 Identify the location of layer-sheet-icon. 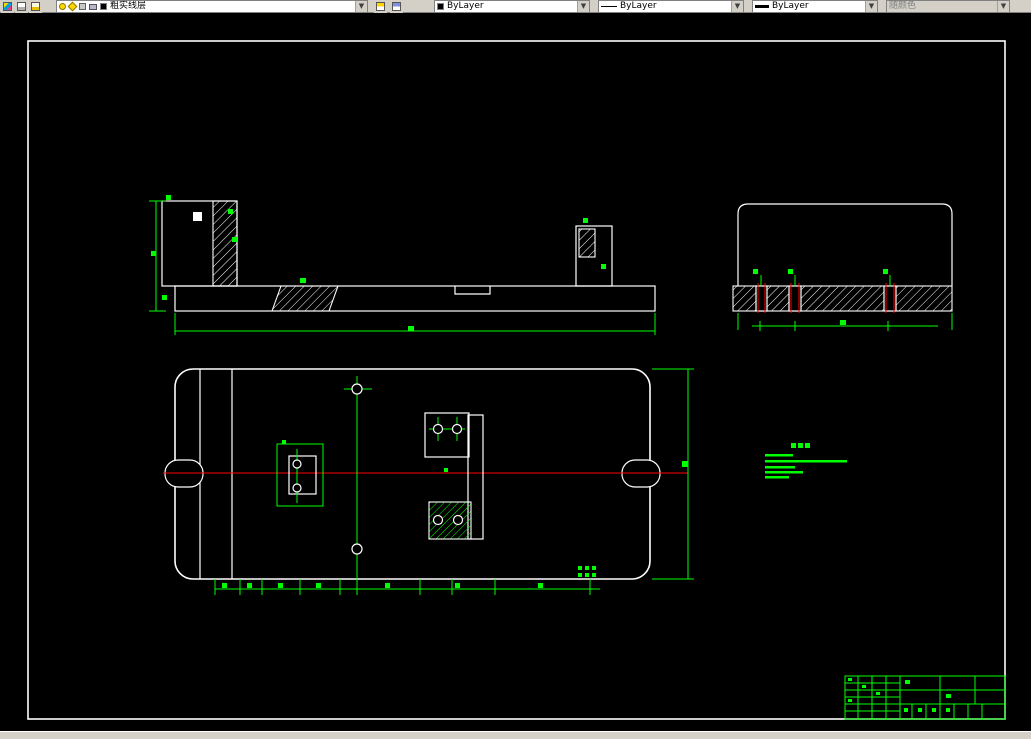
(21, 6).